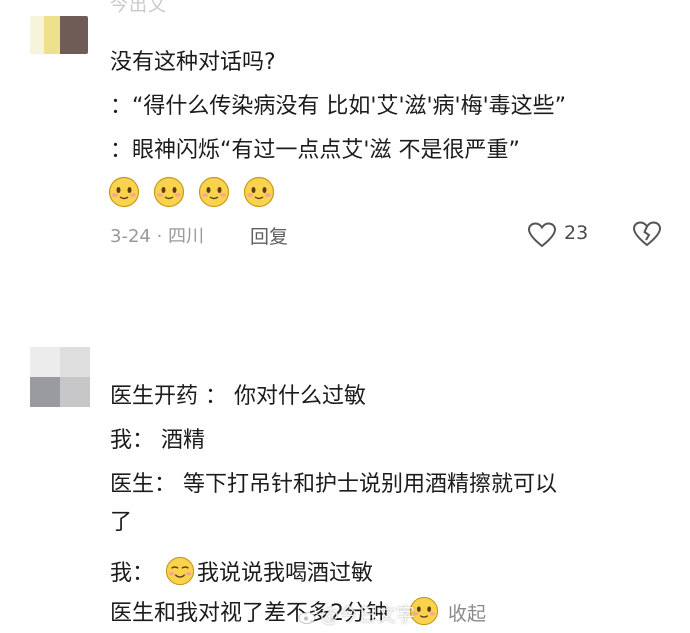 This screenshot has width=690, height=633. I want to click on comment-text-line: 我： 我说说我喝酒过敏, so click(241, 572).